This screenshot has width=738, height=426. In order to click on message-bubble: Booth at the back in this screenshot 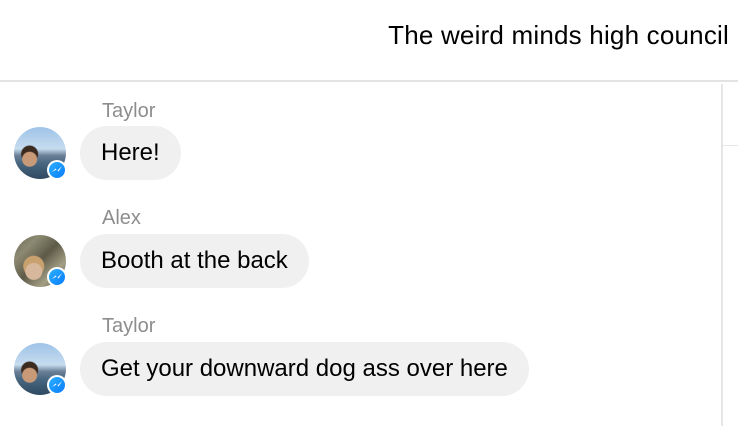, I will do `click(194, 261)`.